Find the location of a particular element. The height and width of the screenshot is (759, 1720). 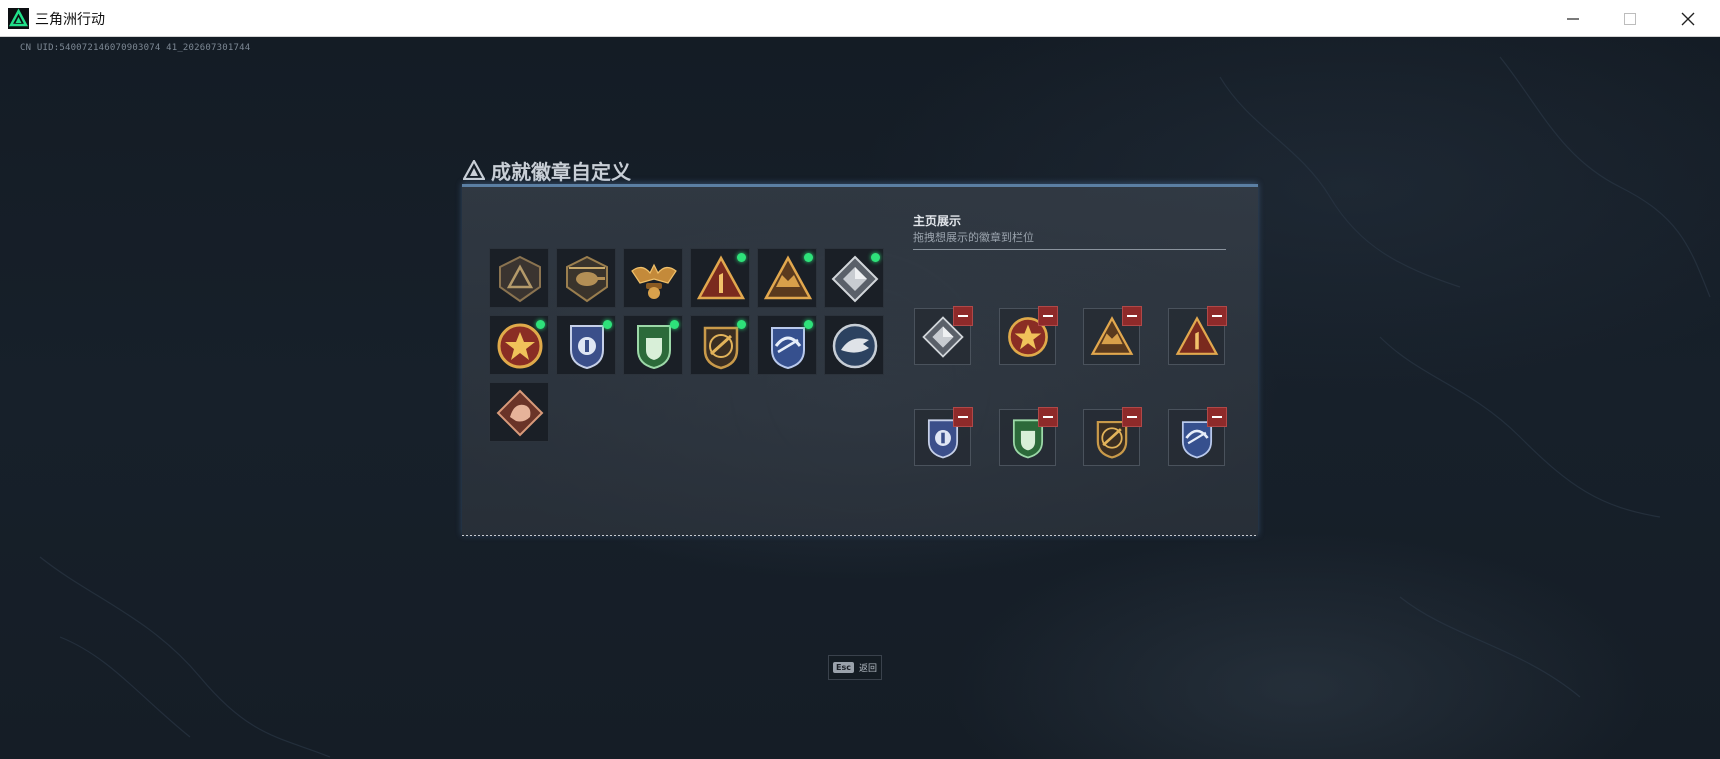

close-icon is located at coordinates (1688, 18).